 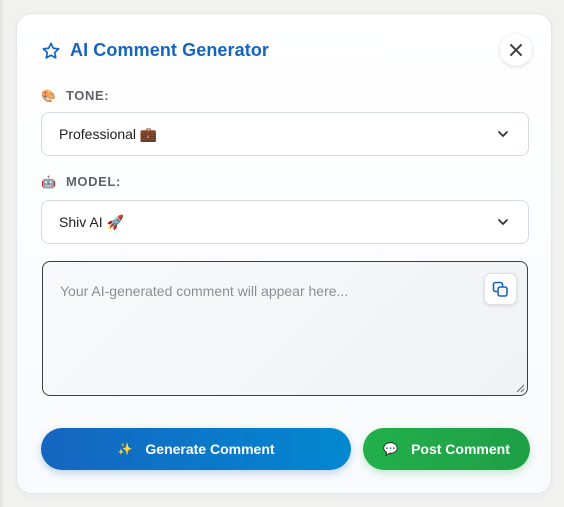 What do you see at coordinates (91, 221) in the screenshot?
I see `model-select-value: Shiv AI 🚀` at bounding box center [91, 221].